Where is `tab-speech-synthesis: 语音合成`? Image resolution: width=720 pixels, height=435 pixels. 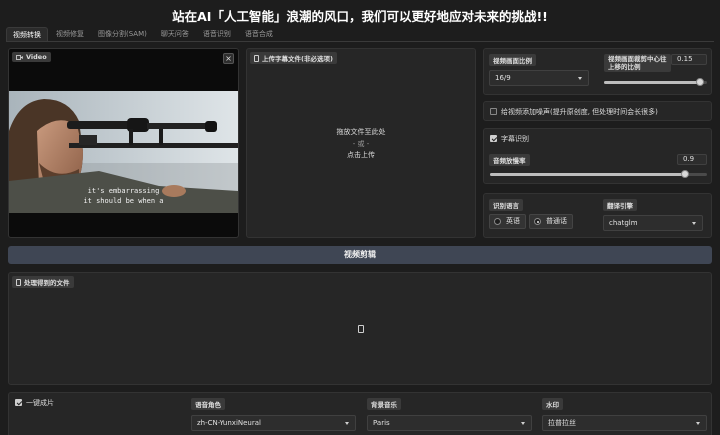 tab-speech-synthesis: 语音合成 is located at coordinates (259, 34).